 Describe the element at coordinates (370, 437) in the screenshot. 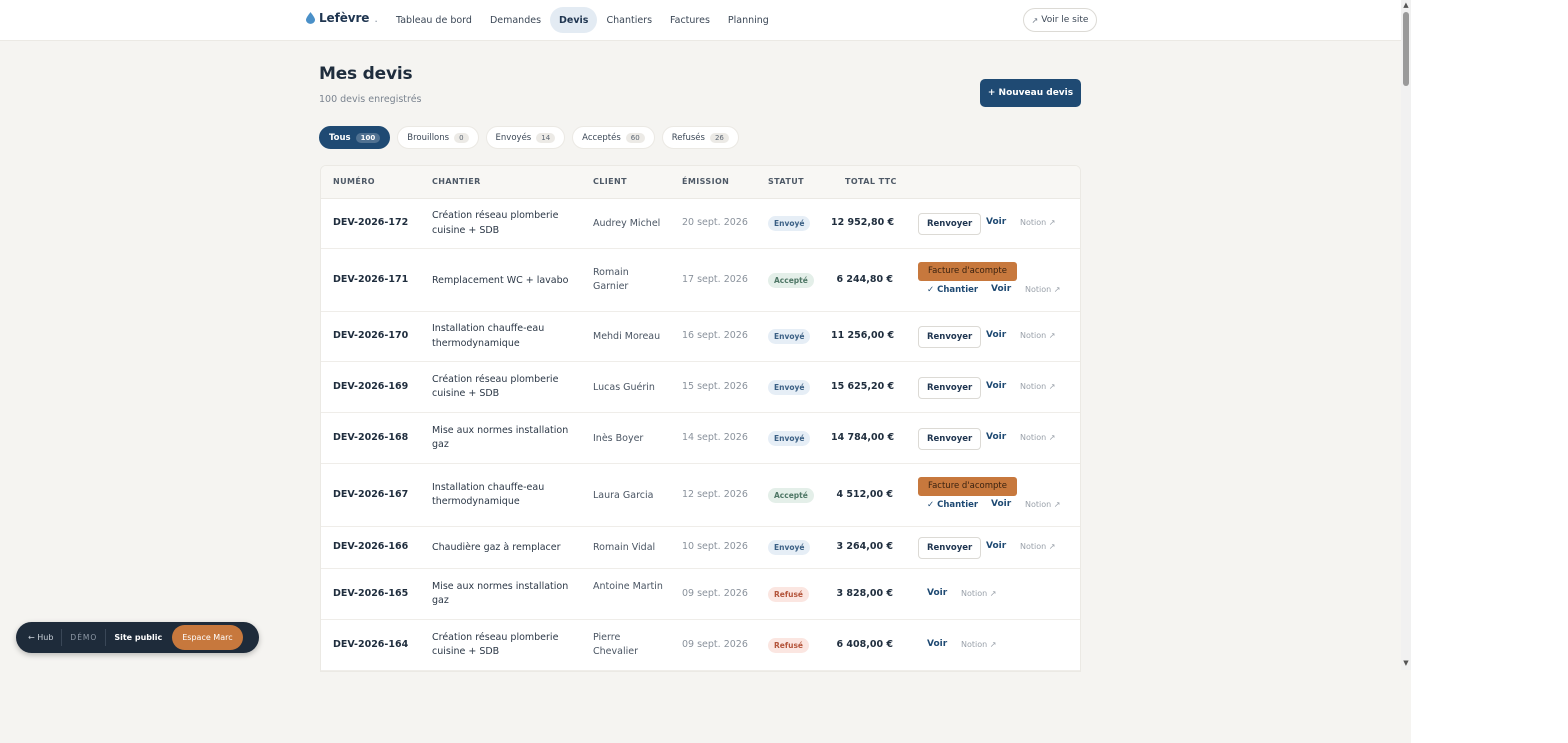

I see `quote-number: DEV-2026-168` at that location.